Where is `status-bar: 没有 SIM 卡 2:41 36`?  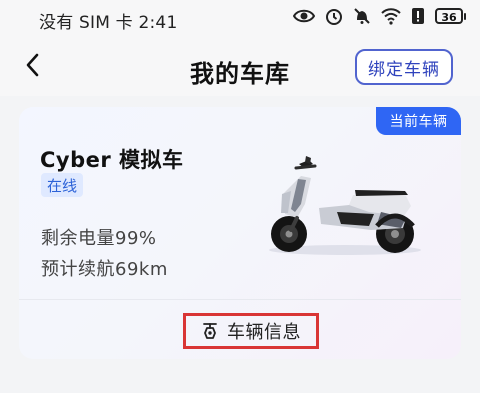 status-bar: 没有 SIM 卡 2:41 36 is located at coordinates (240, 19).